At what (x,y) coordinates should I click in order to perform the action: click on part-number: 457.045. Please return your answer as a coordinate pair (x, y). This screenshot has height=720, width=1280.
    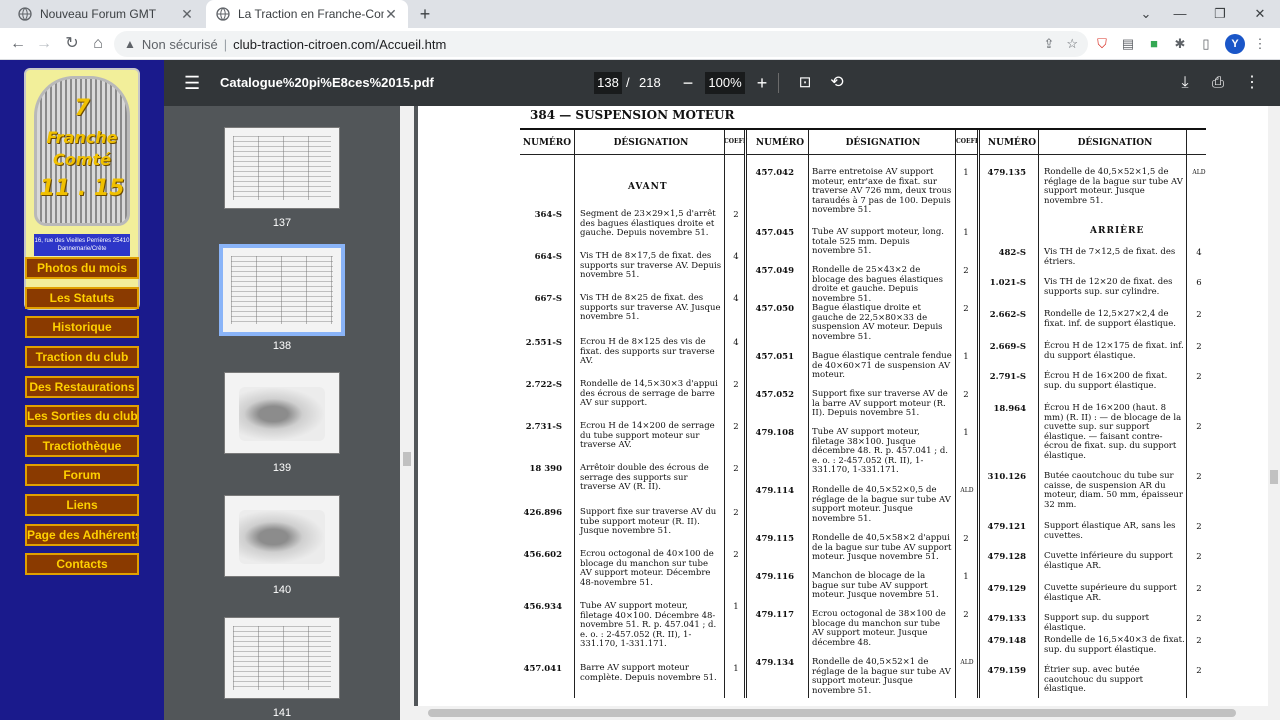
    Looking at the image, I should click on (774, 233).